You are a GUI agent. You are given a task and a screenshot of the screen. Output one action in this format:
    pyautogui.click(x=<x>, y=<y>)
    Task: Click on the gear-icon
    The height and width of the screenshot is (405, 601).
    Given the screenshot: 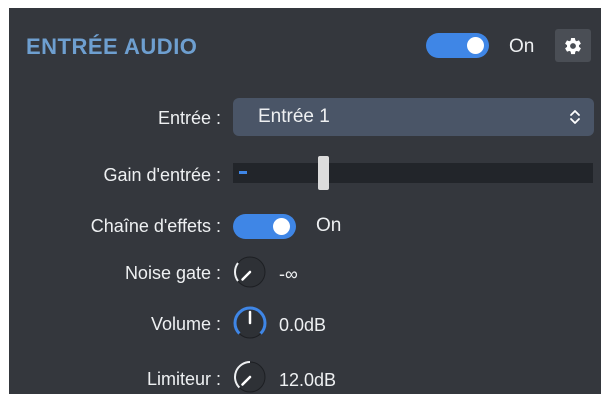 What is the action you would take?
    pyautogui.click(x=573, y=45)
    